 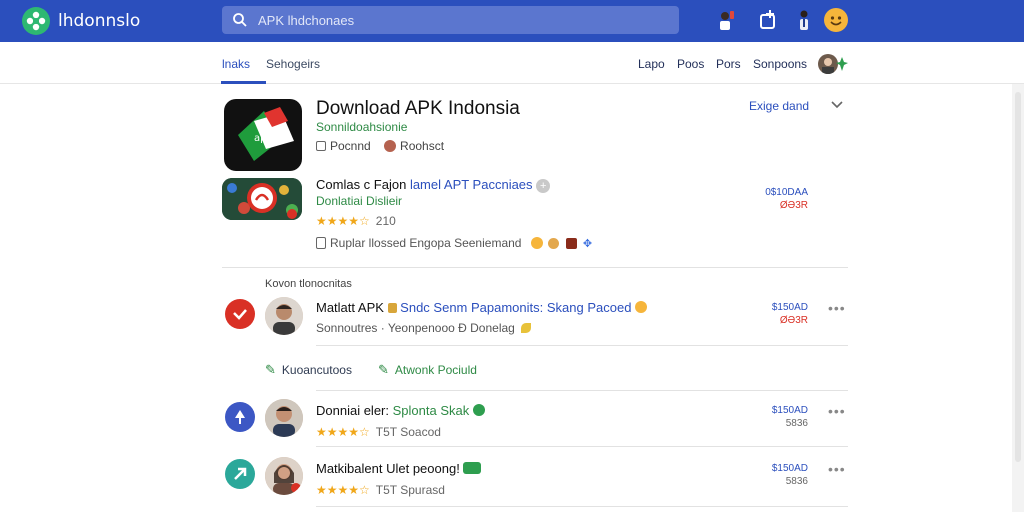 I want to click on section-label: Kovon tlonocnitas, so click(x=308, y=284).